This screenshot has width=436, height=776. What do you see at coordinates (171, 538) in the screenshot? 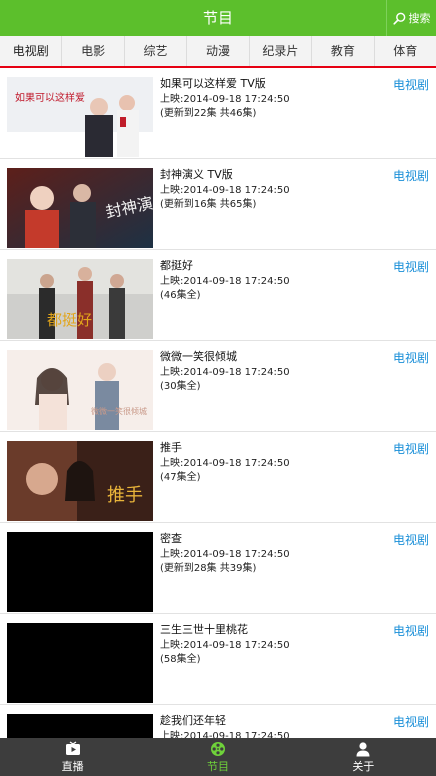
I see `program-title: 密查` at bounding box center [171, 538].